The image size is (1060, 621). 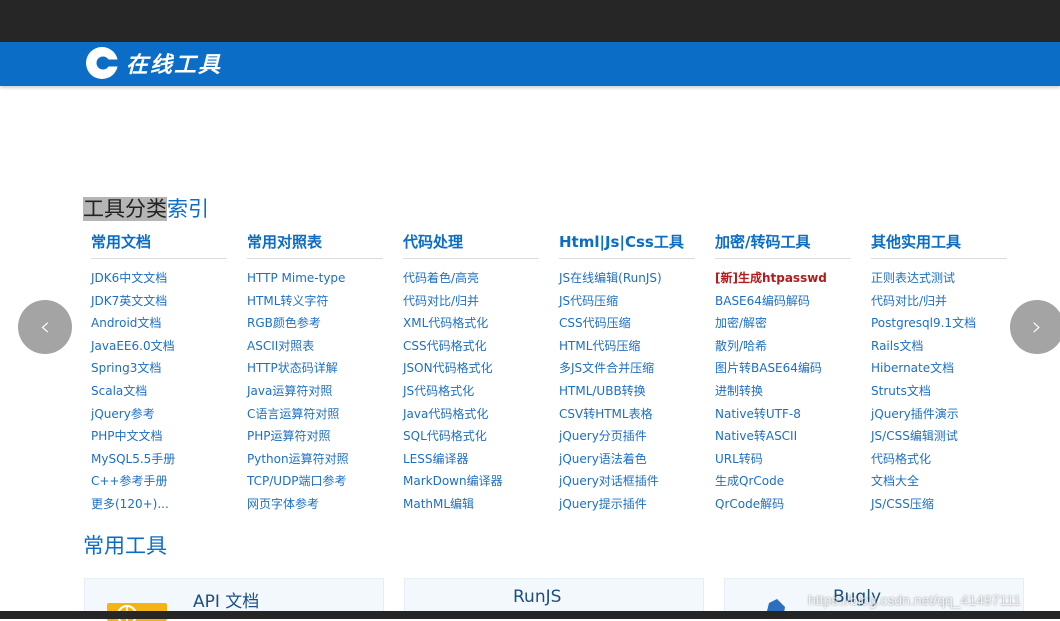 I want to click on watermark-text: https://blog.csdn.net/qq_41497111, so click(x=914, y=600).